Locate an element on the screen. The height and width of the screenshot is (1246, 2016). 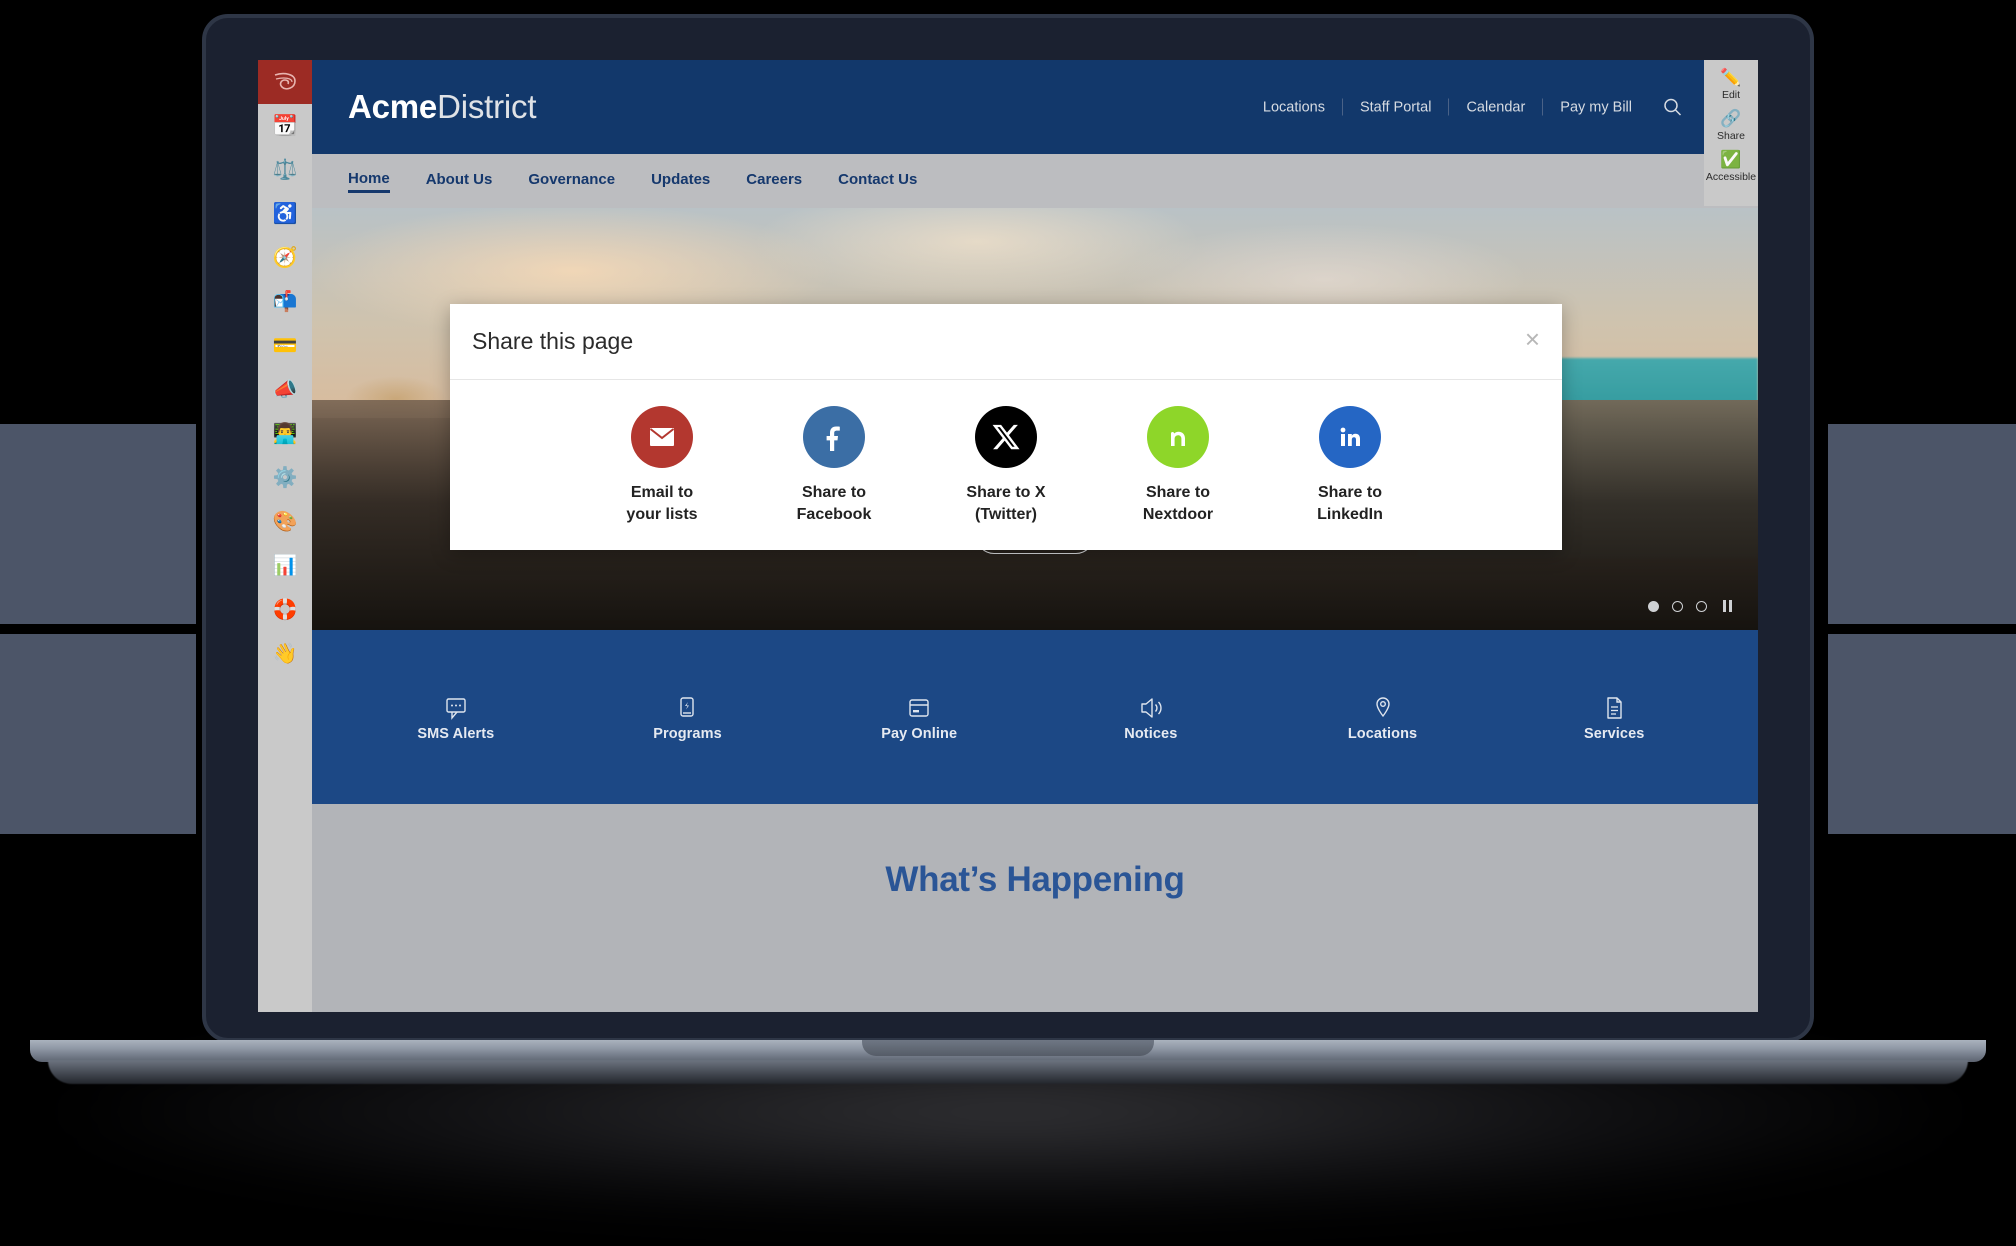
share-label-line2: your lists is located at coordinates (662, 514).